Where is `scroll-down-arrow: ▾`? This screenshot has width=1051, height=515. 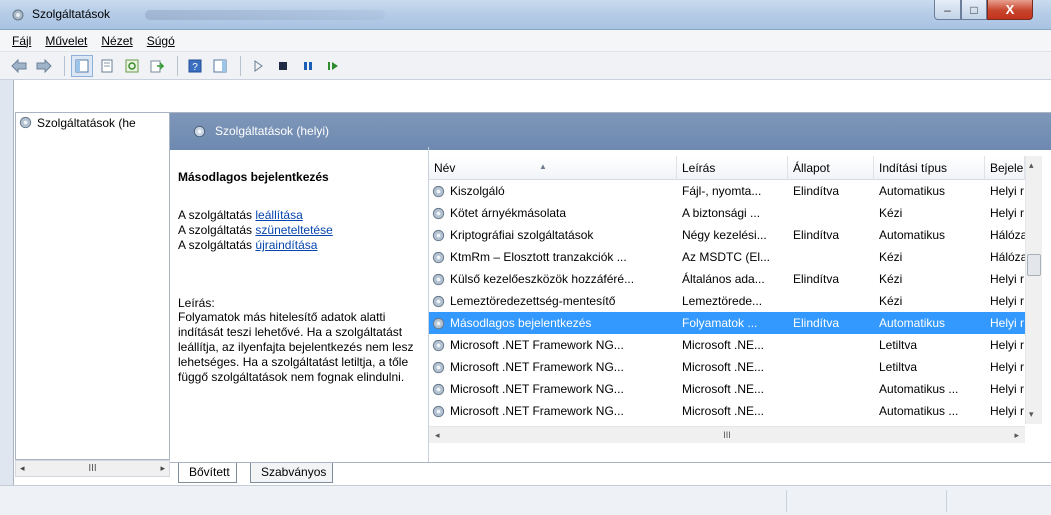
scroll-down-arrow: ▾ is located at coordinates (1031, 414).